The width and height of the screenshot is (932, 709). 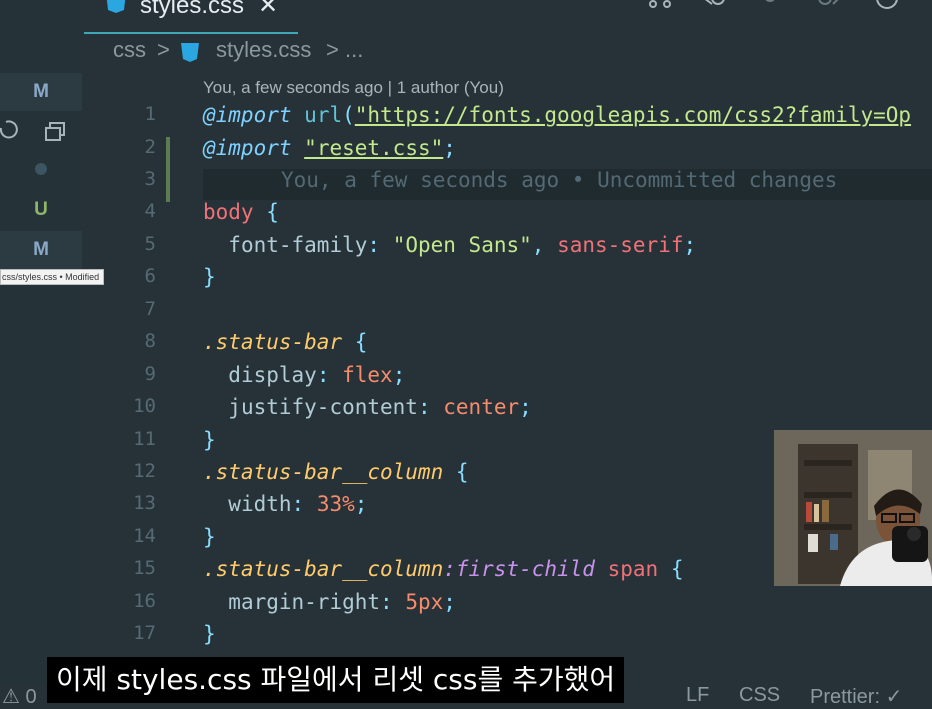 What do you see at coordinates (150, 309) in the screenshot?
I see `line-number: 7` at bounding box center [150, 309].